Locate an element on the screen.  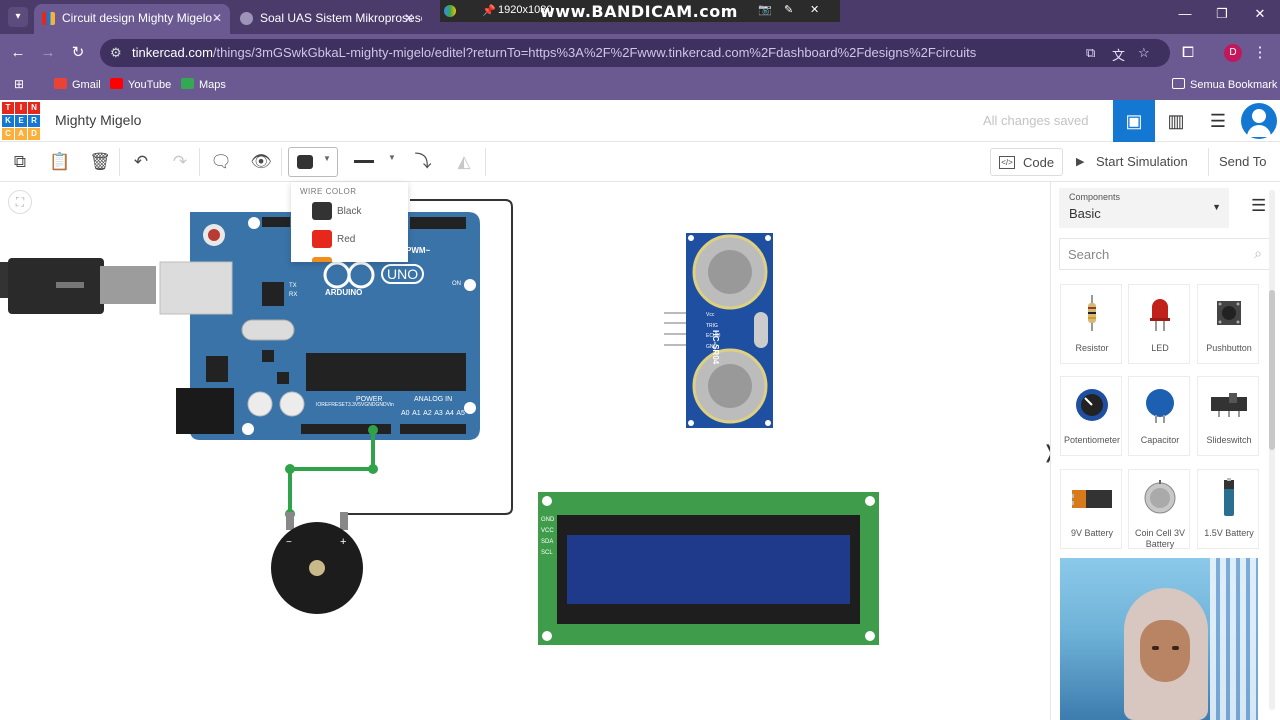
component-potentiometer: Potentiometer is located at coordinates (1091, 416).